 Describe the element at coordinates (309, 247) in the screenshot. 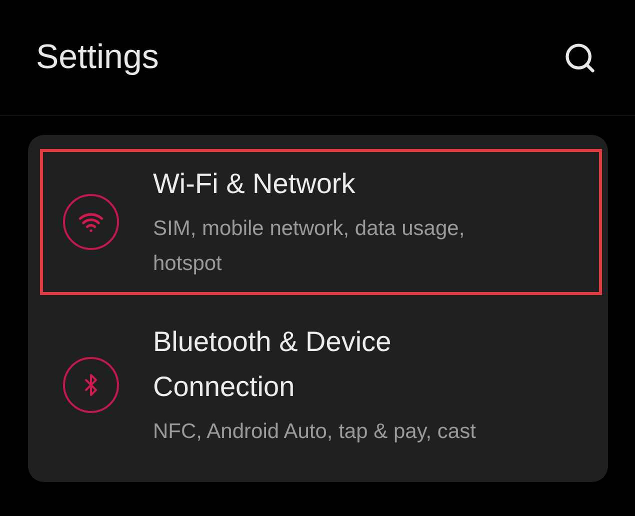

I see `item-subtitle: SIM, mobile network, data usage, hotspot` at that location.